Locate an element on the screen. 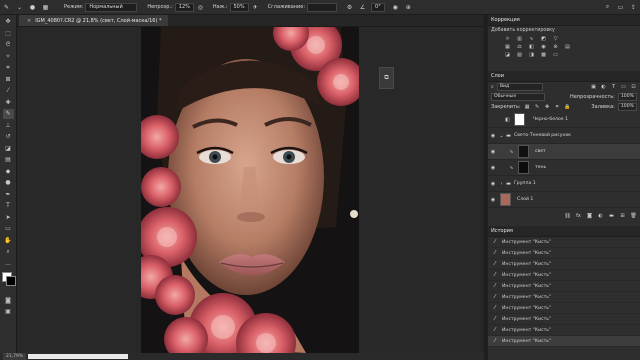 This screenshot has width=640, height=360. lock-transparent-icon: ▦ is located at coordinates (527, 107).